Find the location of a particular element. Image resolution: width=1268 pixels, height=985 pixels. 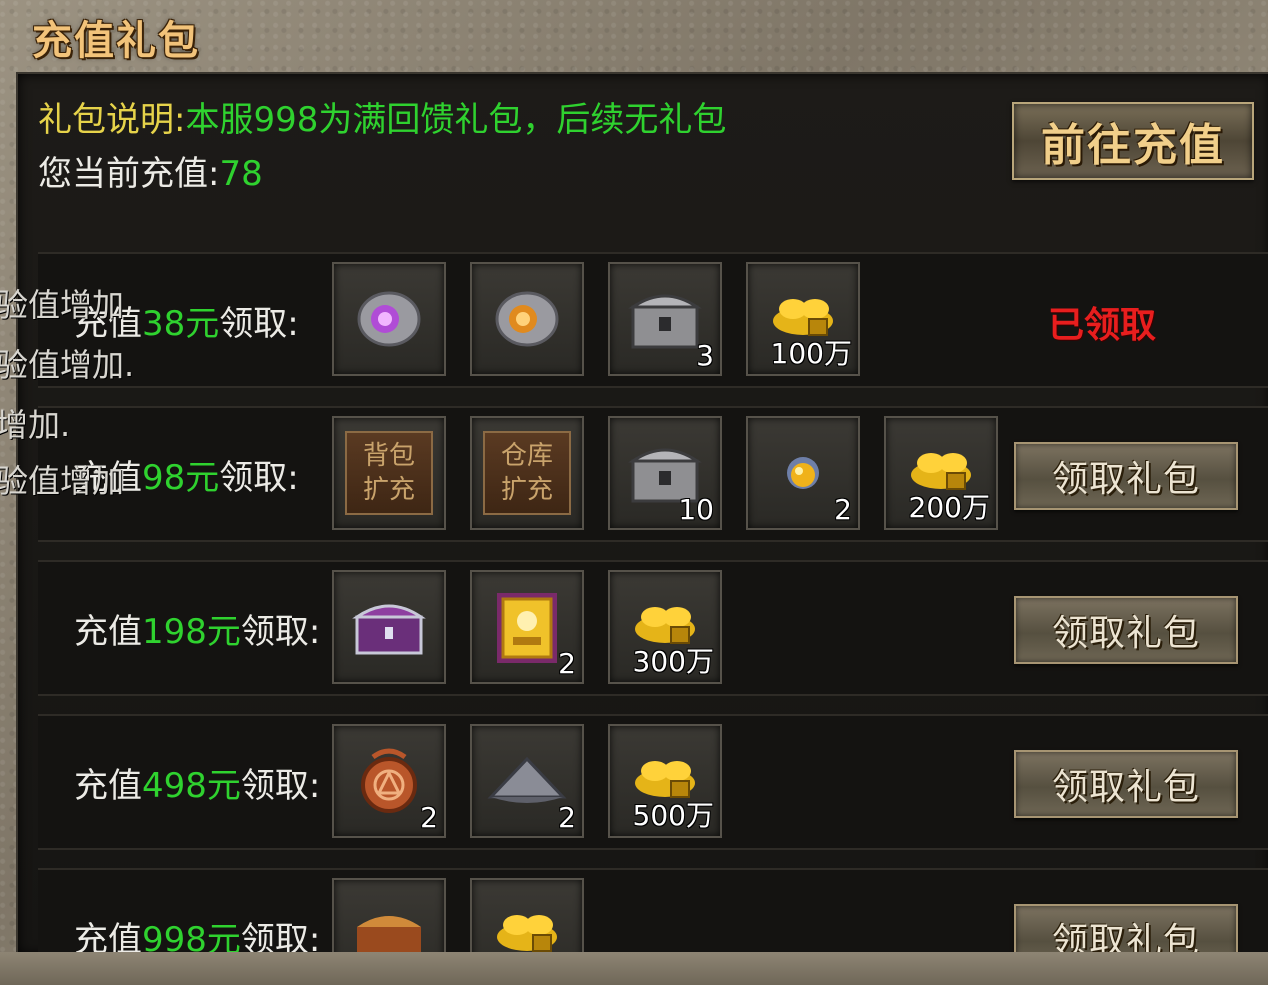

go-recharge-button: 前往充值 is located at coordinates (1133, 141).